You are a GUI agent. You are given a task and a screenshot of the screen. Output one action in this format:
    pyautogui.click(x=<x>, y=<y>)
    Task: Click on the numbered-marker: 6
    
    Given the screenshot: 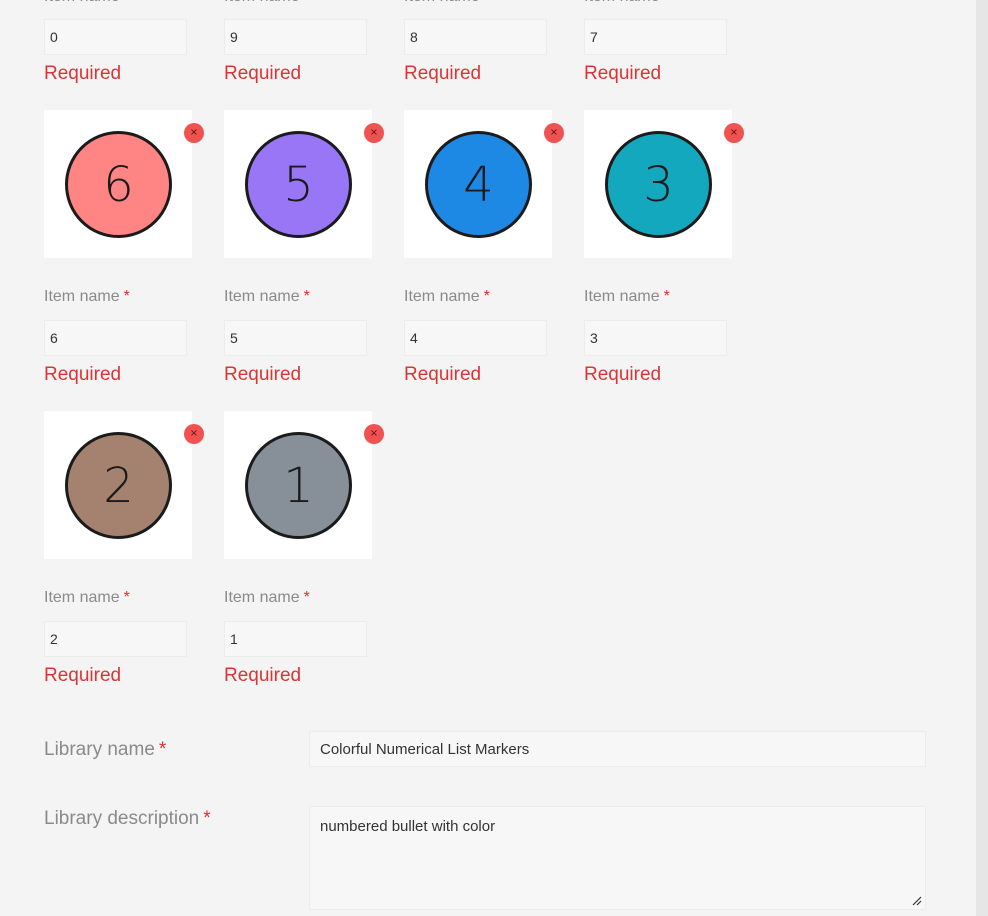 What is the action you would take?
    pyautogui.click(x=118, y=184)
    